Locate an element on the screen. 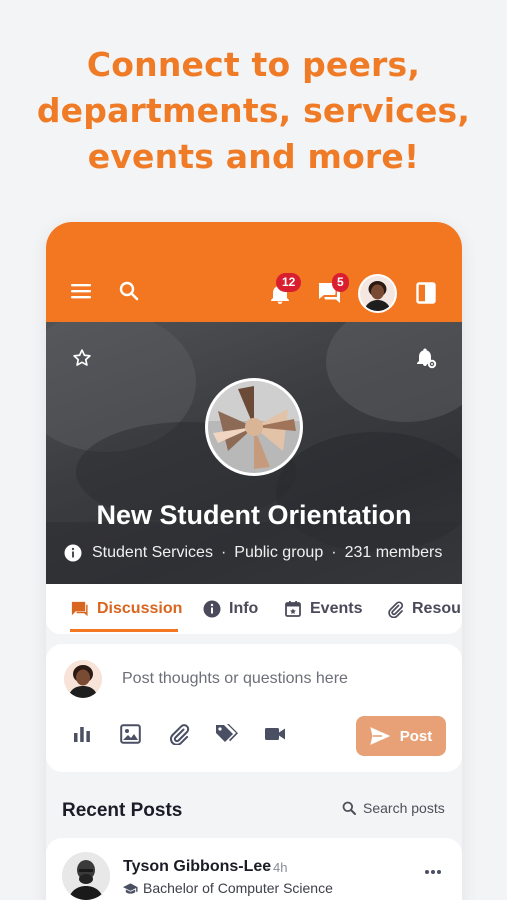  star-icon is located at coordinates (82, 358).